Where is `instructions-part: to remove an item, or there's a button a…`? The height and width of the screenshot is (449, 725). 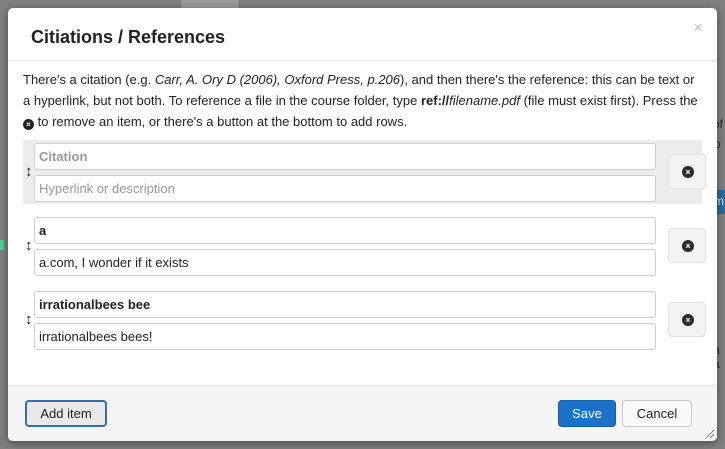 instructions-part: to remove an item, or there's a button a… is located at coordinates (221, 121).